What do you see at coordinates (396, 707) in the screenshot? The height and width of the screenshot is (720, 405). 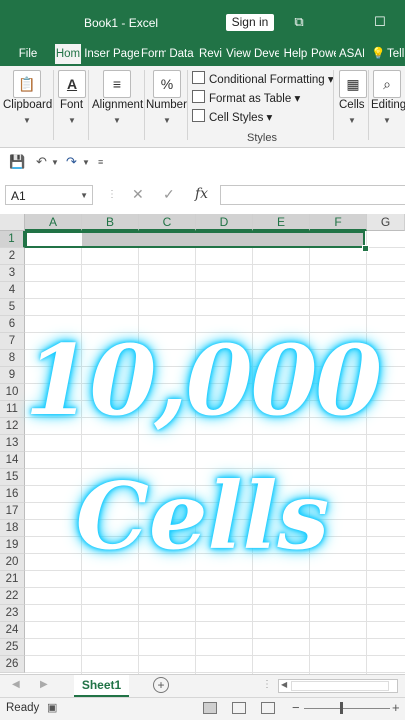 I see `zoom-in-icon: +` at bounding box center [396, 707].